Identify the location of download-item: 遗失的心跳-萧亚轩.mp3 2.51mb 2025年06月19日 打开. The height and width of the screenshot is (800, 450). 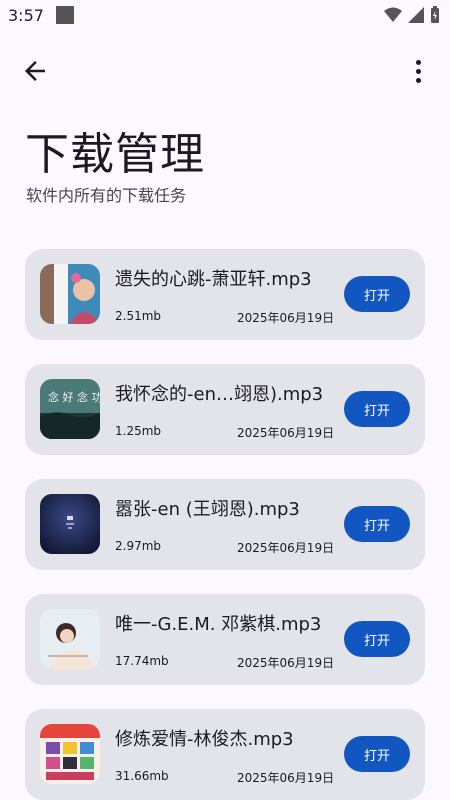
(225, 294).